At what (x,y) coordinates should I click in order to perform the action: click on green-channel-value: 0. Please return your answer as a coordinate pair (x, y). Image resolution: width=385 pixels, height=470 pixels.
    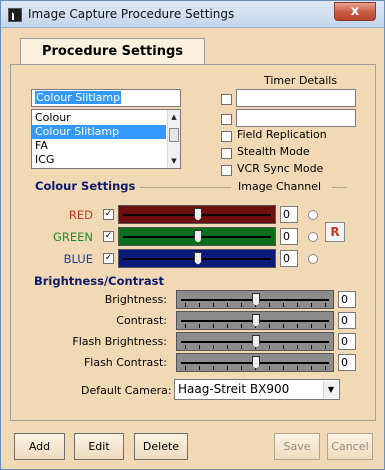
    Looking at the image, I should click on (289, 236).